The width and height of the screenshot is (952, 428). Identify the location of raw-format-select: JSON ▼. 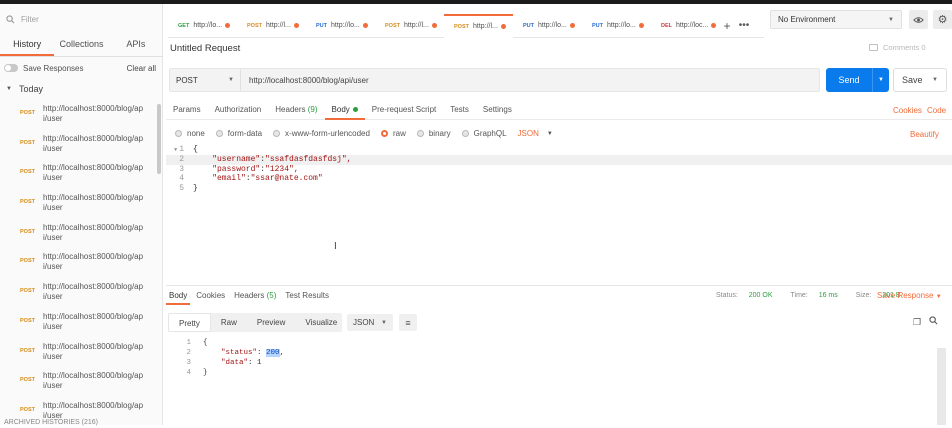
(535, 133).